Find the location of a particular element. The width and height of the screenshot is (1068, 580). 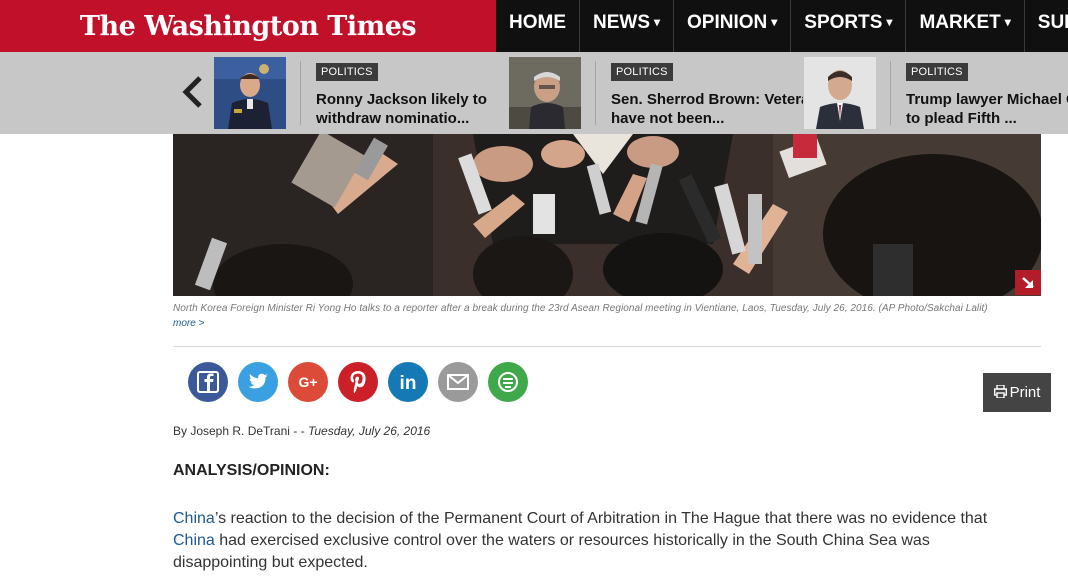

google-plus-icon: G+ is located at coordinates (308, 382).